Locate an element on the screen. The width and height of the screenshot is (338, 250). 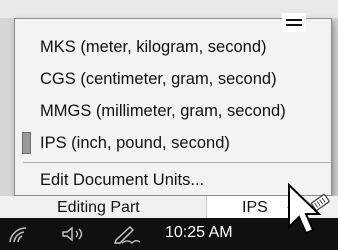
menu-item-mks: MKS (meter, kilogram, second) is located at coordinates (173, 47).